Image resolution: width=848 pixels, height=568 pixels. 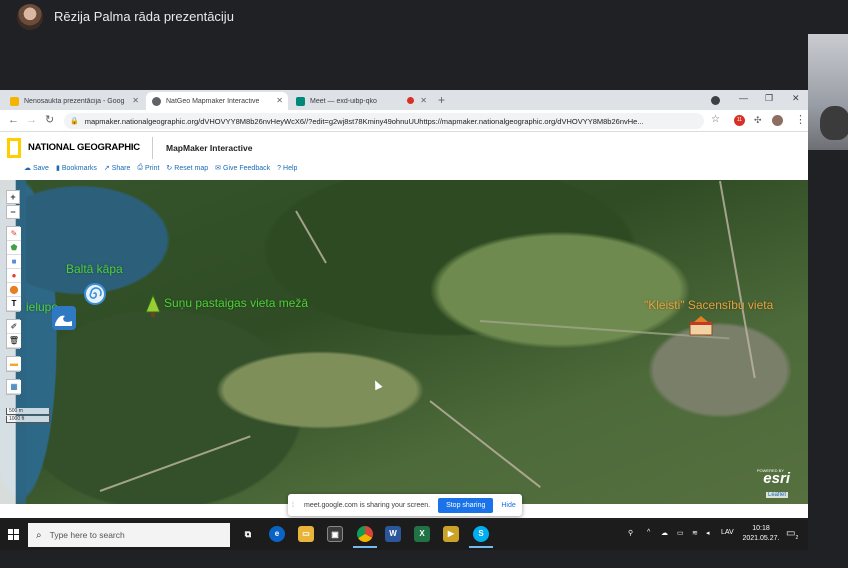 What do you see at coordinates (209, 148) in the screenshot?
I see `product-title: MapMaker Interactive` at bounding box center [209, 148].